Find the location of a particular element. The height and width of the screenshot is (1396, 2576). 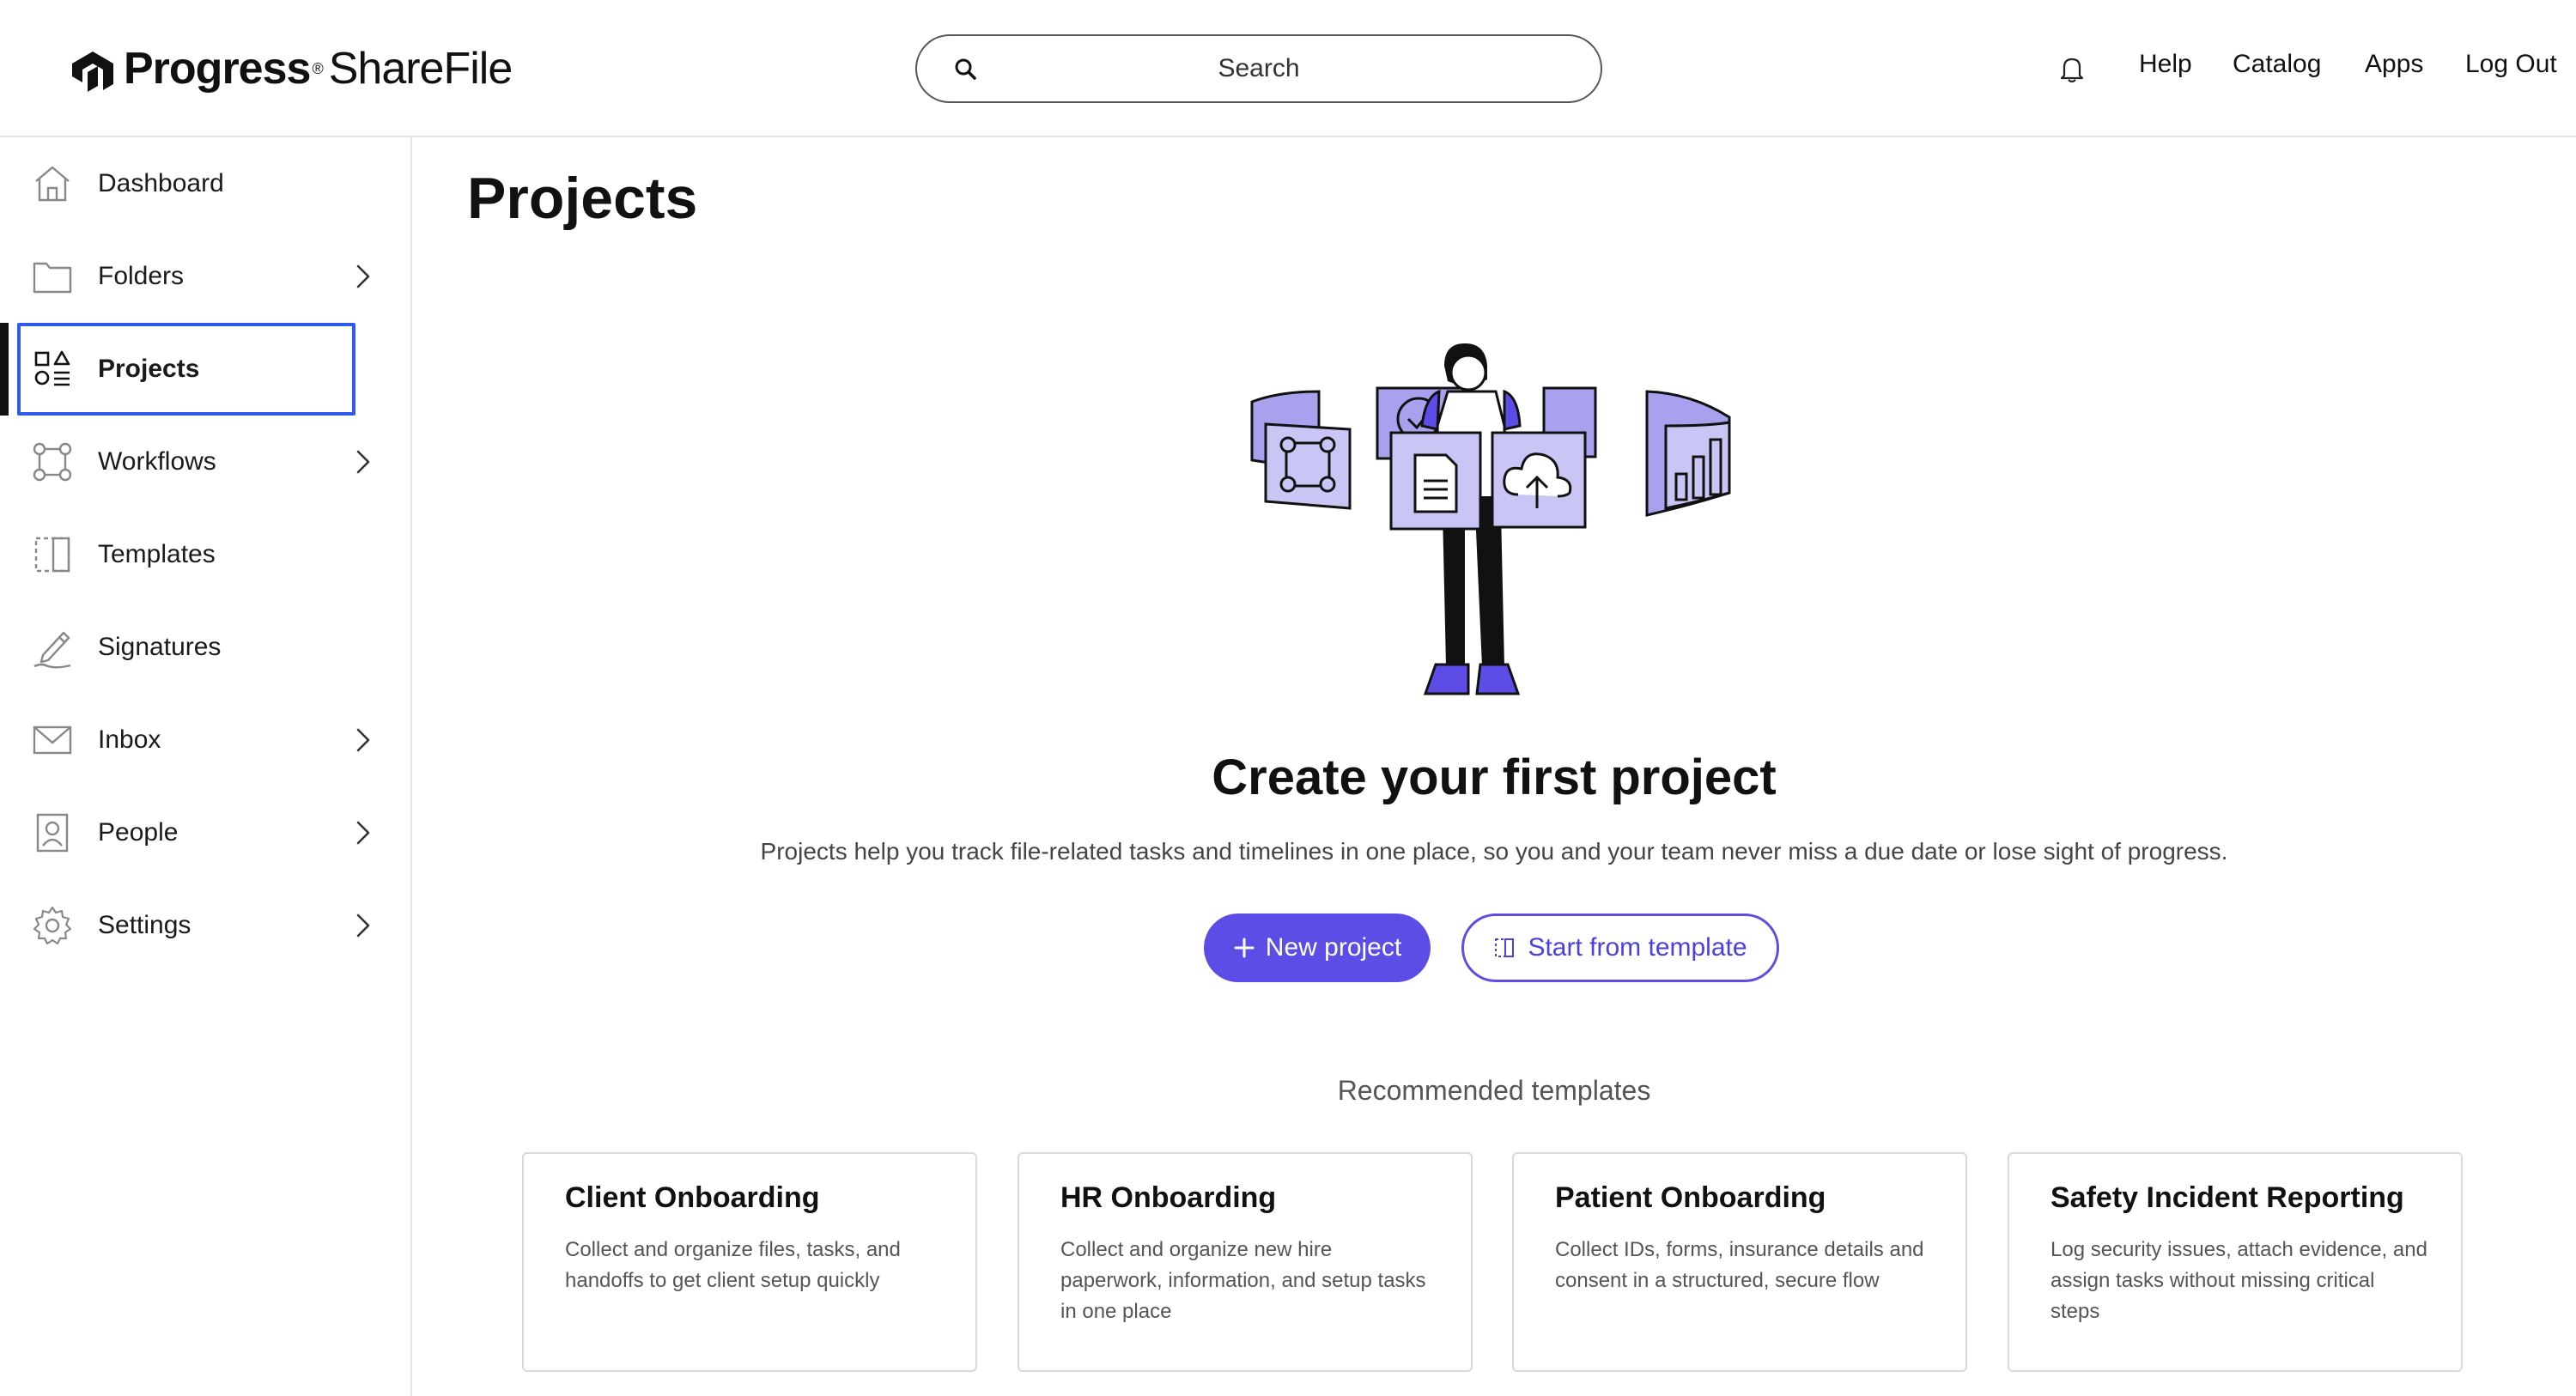

workflow-icon is located at coordinates (52, 462).